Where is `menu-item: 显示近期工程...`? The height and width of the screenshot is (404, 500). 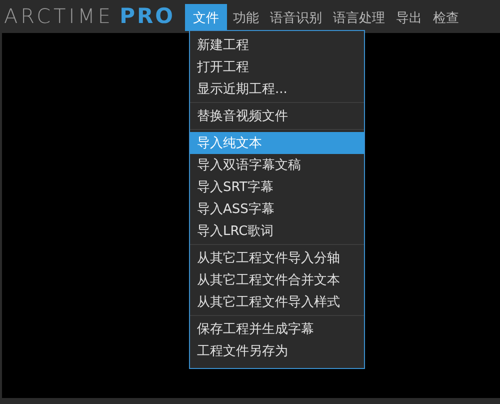 menu-item: 显示近期工程... is located at coordinates (277, 89).